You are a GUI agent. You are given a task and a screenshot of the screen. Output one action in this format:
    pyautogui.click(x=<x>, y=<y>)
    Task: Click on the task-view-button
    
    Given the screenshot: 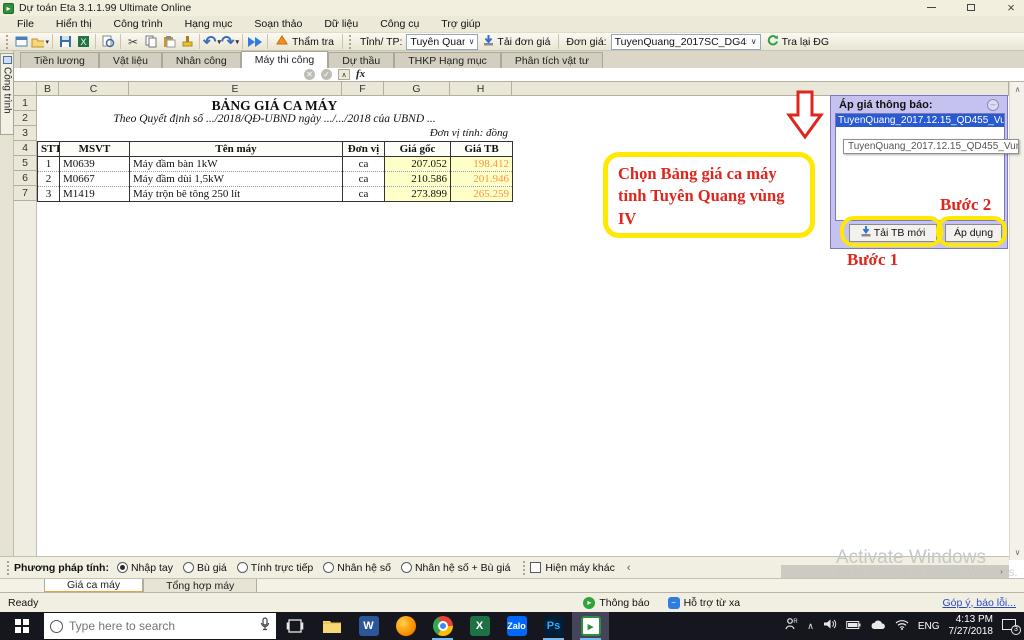 What is the action you would take?
    pyautogui.click(x=294, y=626)
    